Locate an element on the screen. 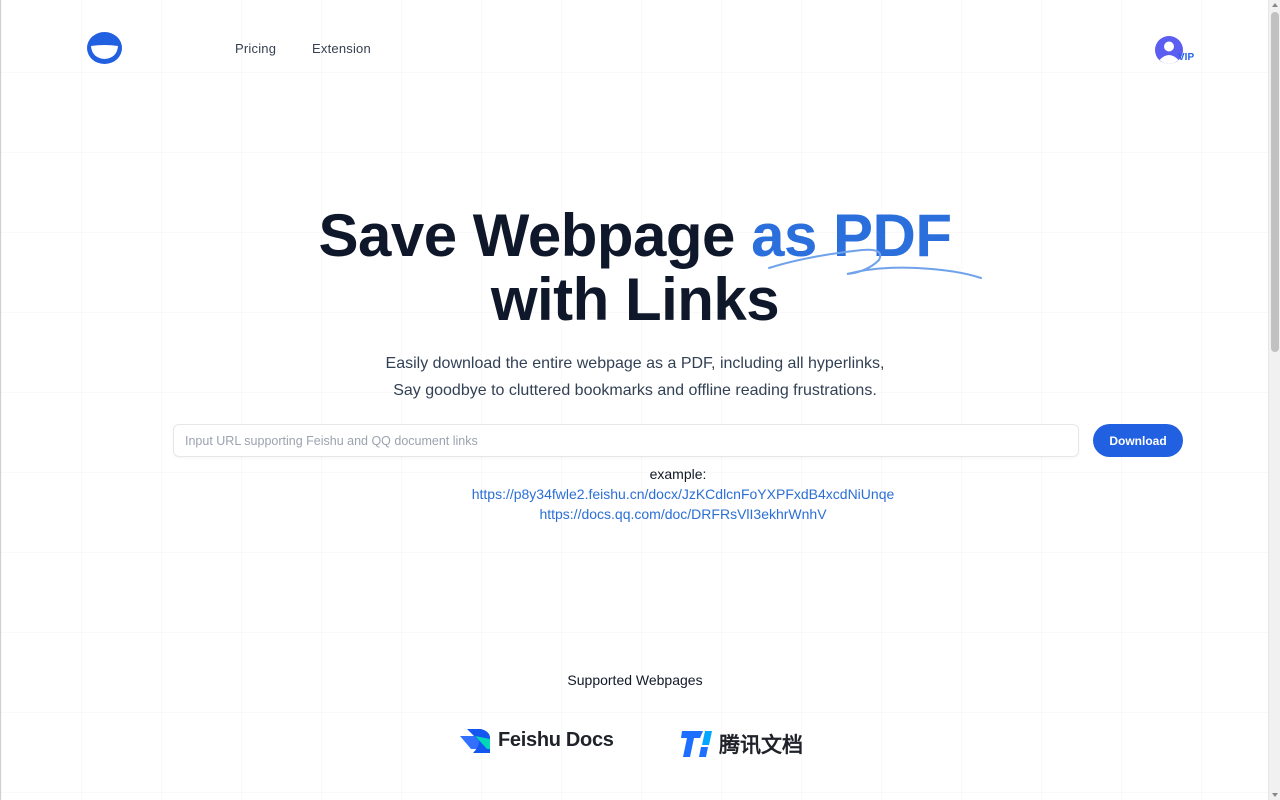  vip-badge: VIP is located at coordinates (1186, 57).